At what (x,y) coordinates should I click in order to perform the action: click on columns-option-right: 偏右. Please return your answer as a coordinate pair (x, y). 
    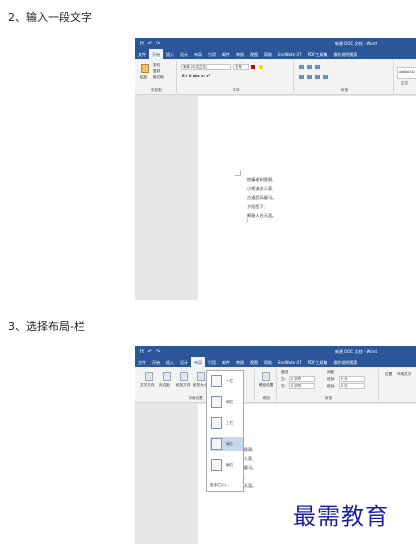
    Looking at the image, I should click on (226, 465).